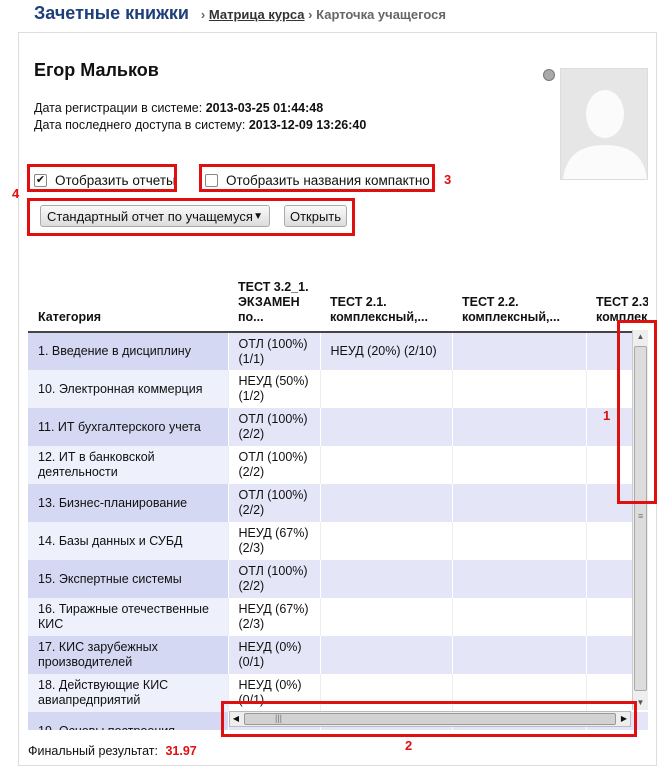 Image resolution: width=663 pixels, height=774 pixels. What do you see at coordinates (128, 351) in the screenshot?
I see `category-cell: 1. Введение в дисциплину` at bounding box center [128, 351].